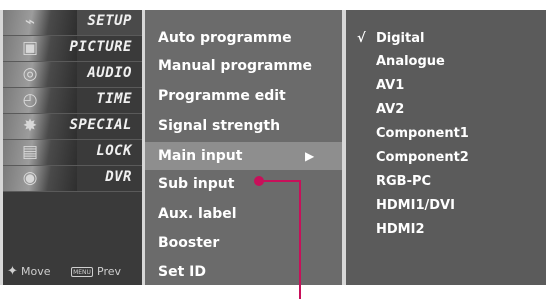 The width and height of the screenshot is (546, 299). What do you see at coordinates (243, 214) in the screenshot?
I see `menu-item-aux-label: Aux. label` at bounding box center [243, 214].